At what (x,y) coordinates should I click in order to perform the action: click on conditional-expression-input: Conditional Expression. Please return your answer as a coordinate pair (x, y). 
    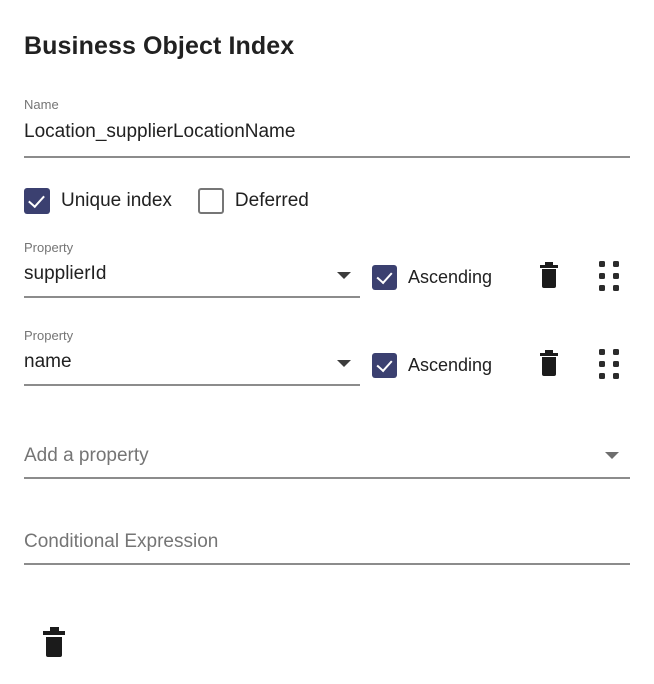
    Looking at the image, I should click on (327, 542).